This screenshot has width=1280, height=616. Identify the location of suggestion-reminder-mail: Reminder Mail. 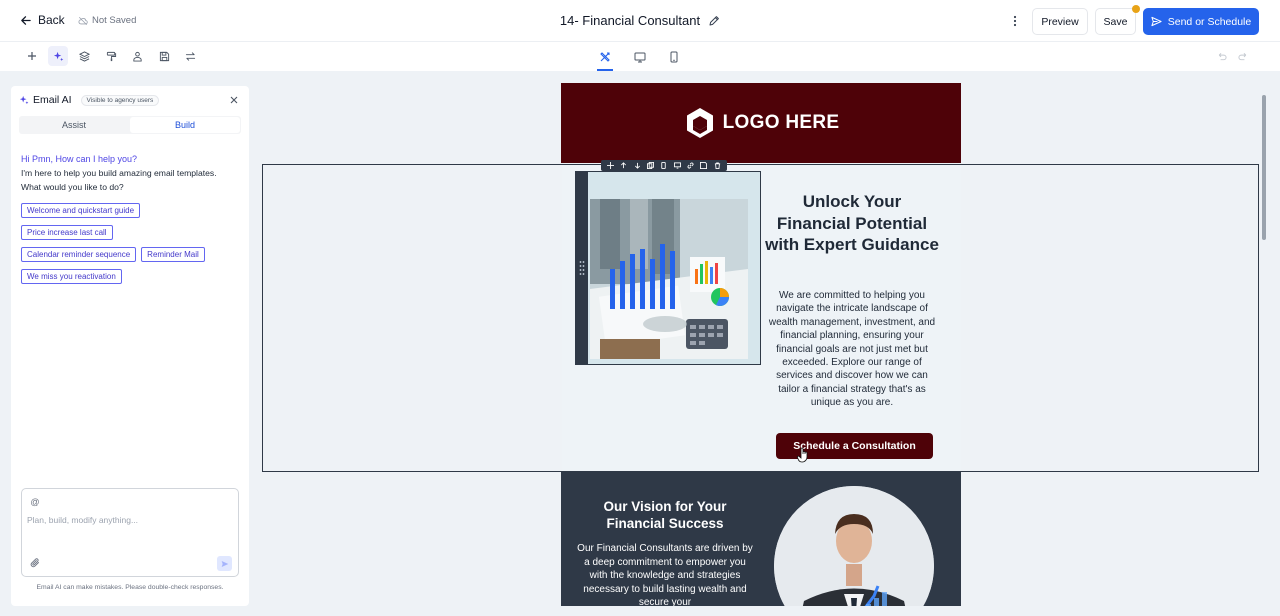
(173, 254).